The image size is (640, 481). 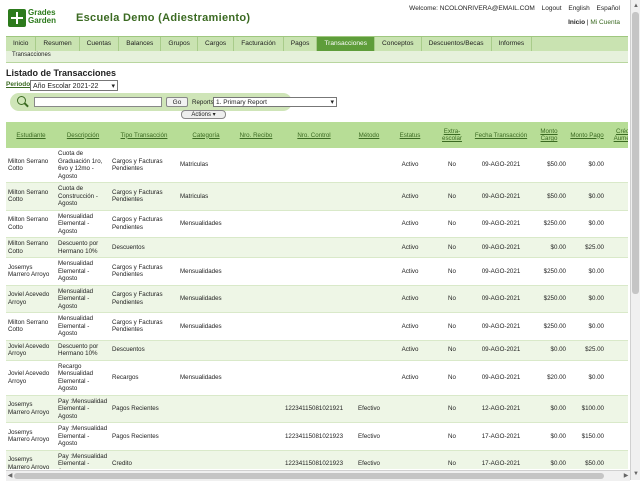 I want to click on horizontal-scrollbar: ◀ ▶, so click(x=318, y=475).